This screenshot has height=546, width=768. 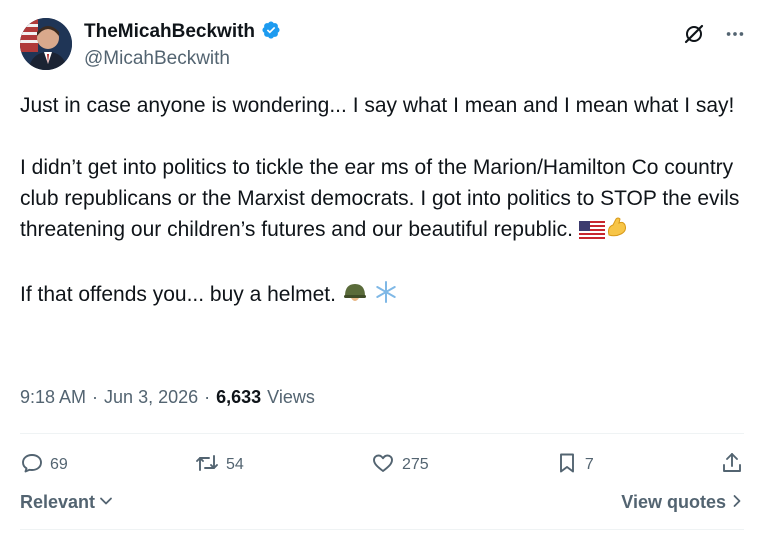 What do you see at coordinates (415, 464) in the screenshot?
I see `like-count: 275` at bounding box center [415, 464].